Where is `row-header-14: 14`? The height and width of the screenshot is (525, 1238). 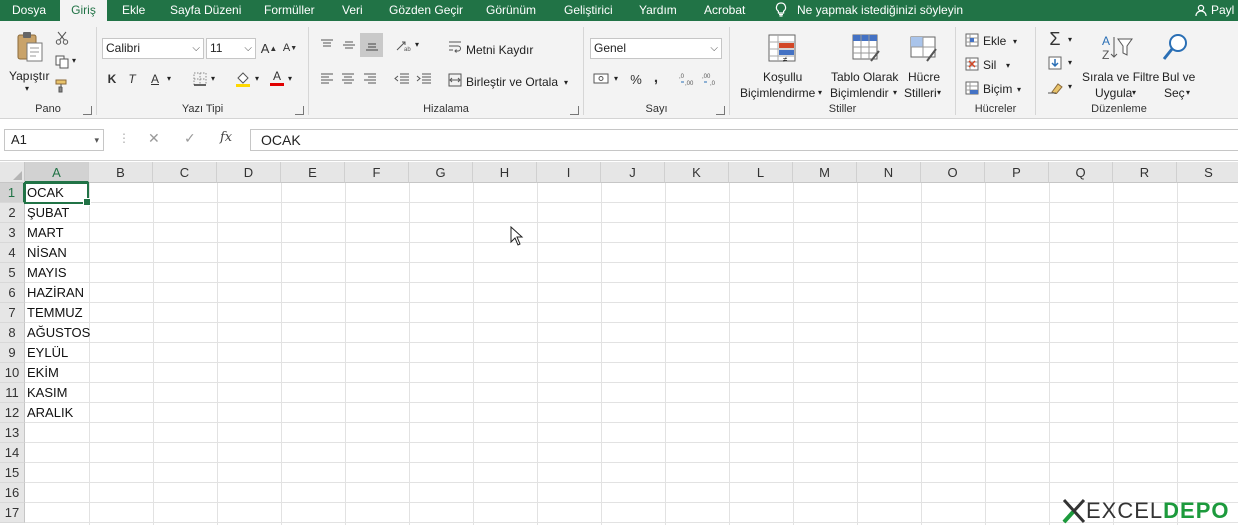 row-header-14: 14 is located at coordinates (12, 453).